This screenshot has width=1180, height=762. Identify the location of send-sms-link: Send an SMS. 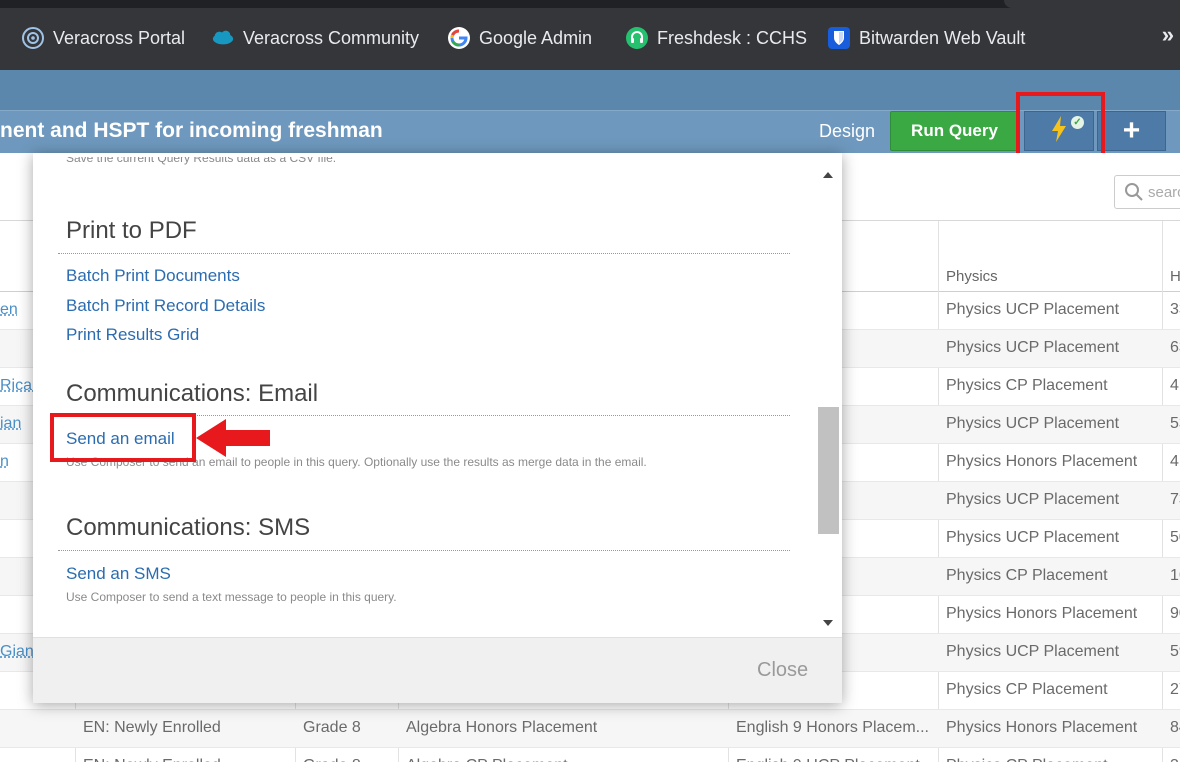
(118, 574).